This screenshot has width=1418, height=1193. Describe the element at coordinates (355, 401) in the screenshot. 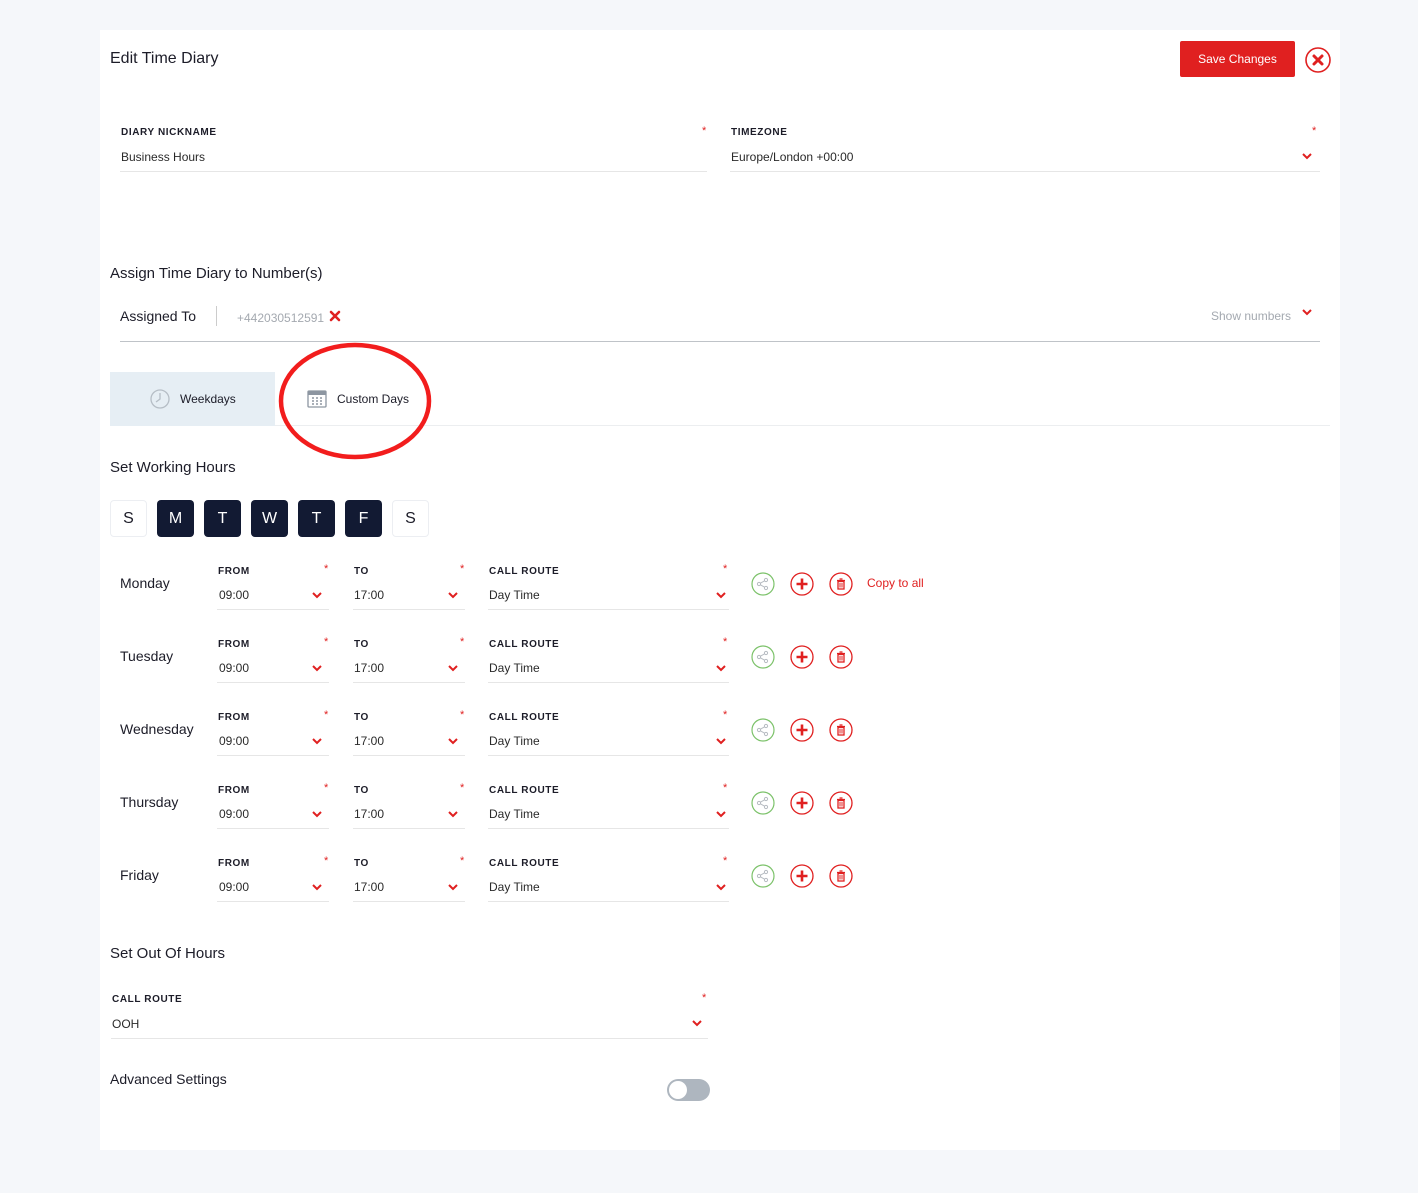

I see `highlight-circle-annotation` at that location.